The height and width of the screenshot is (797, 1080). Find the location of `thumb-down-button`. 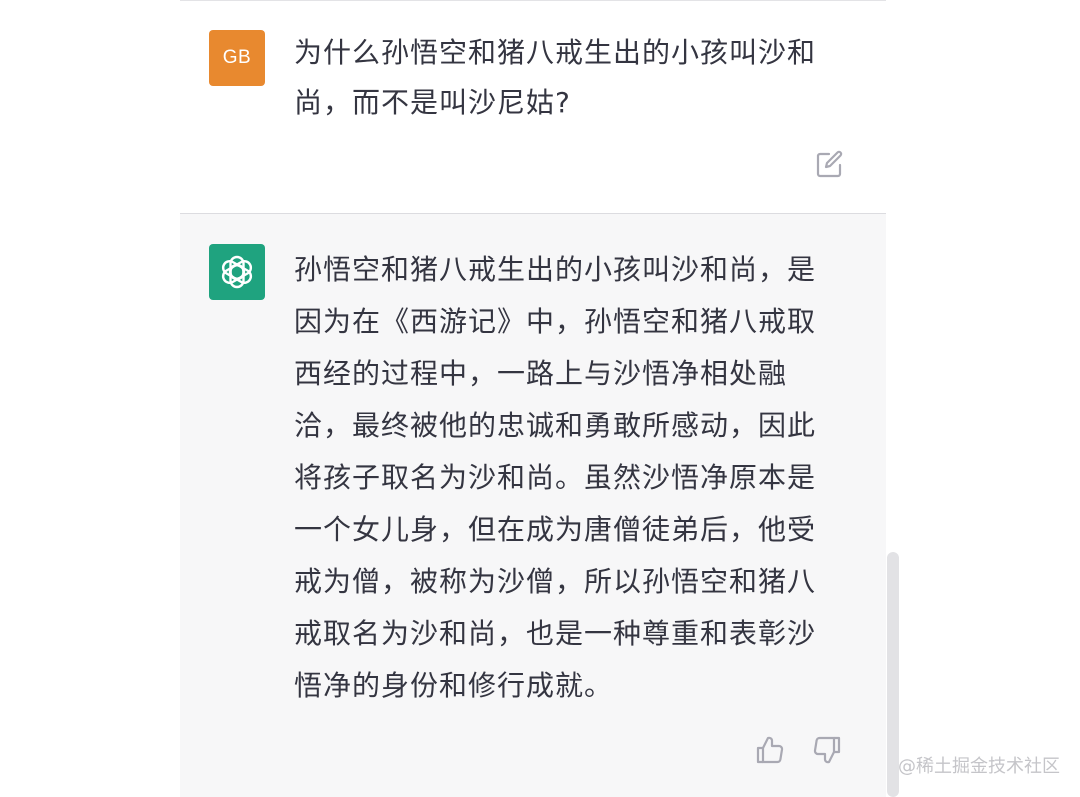

thumb-down-button is located at coordinates (827, 750).